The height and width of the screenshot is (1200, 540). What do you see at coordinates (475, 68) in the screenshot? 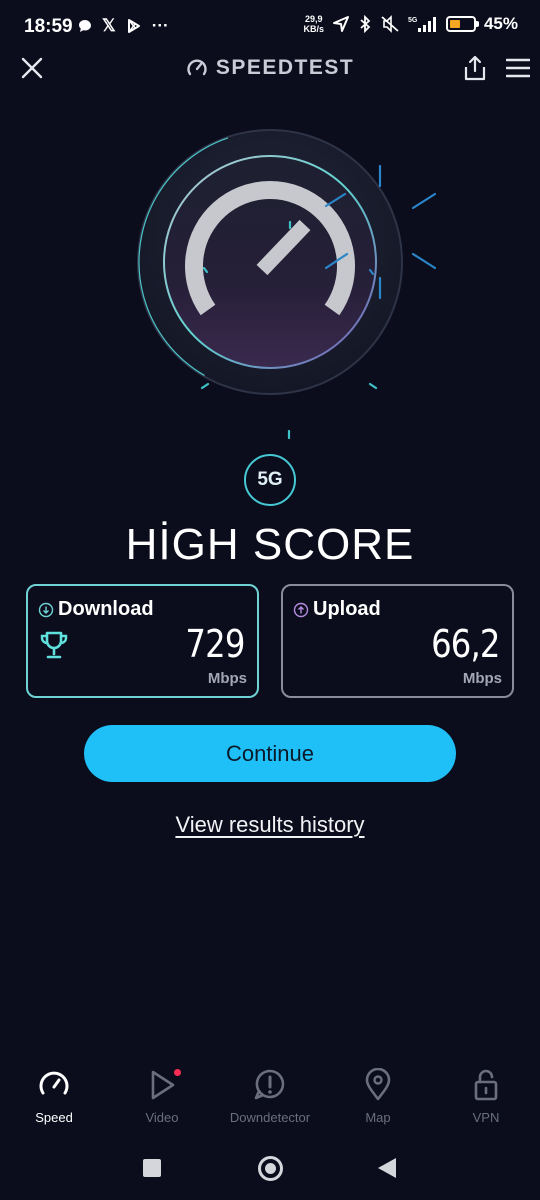
I see `share-icon` at bounding box center [475, 68].